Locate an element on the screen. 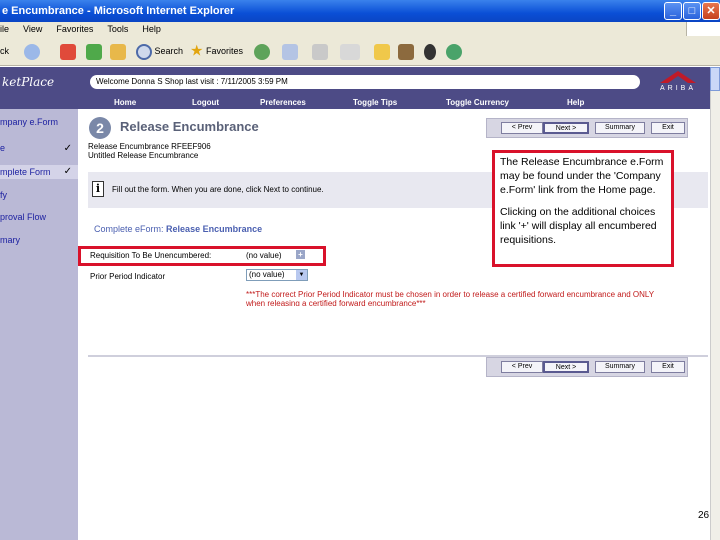  history-button is located at coordinates (262, 51).